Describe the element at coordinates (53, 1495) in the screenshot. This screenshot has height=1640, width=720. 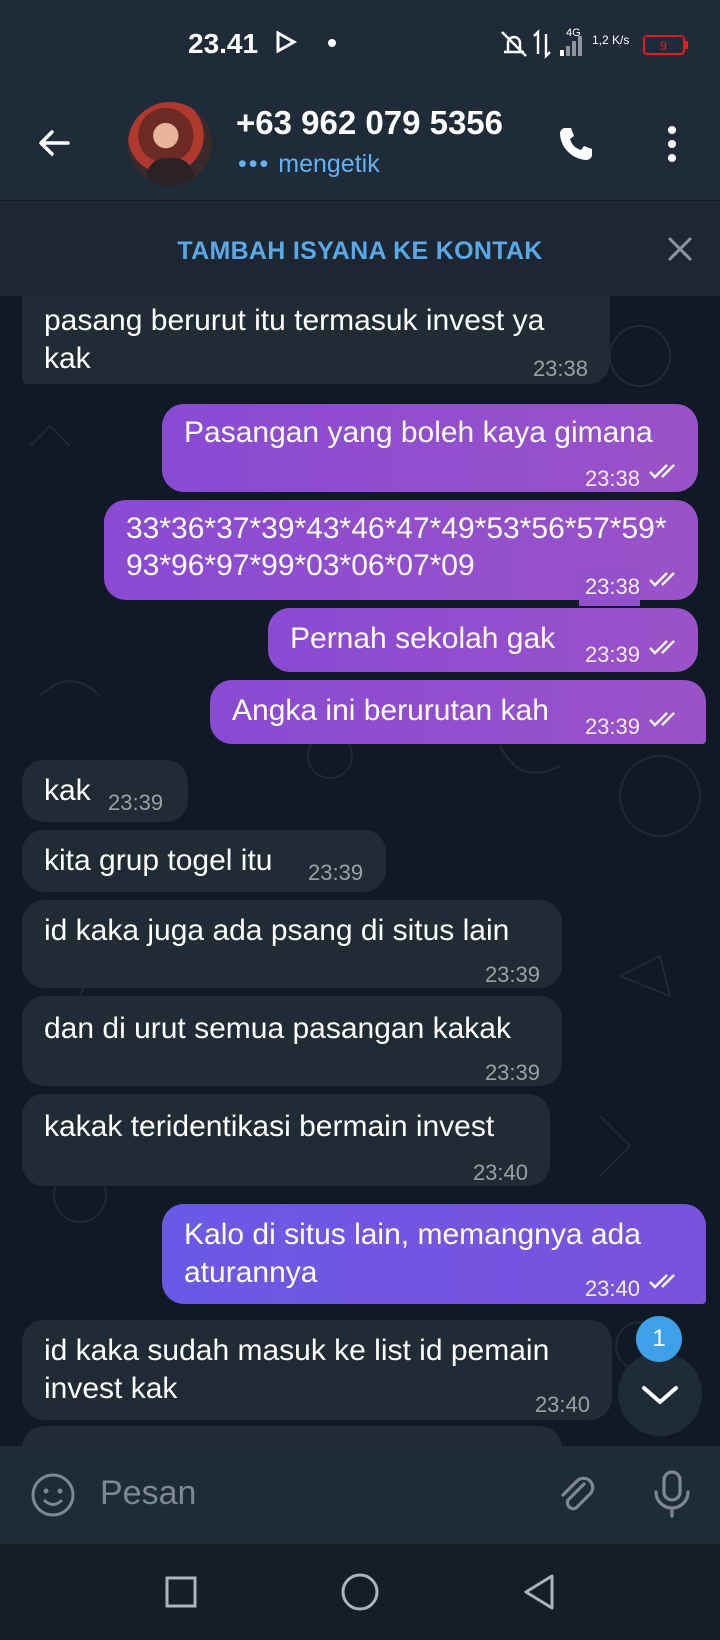
I see `emoji-icon` at that location.